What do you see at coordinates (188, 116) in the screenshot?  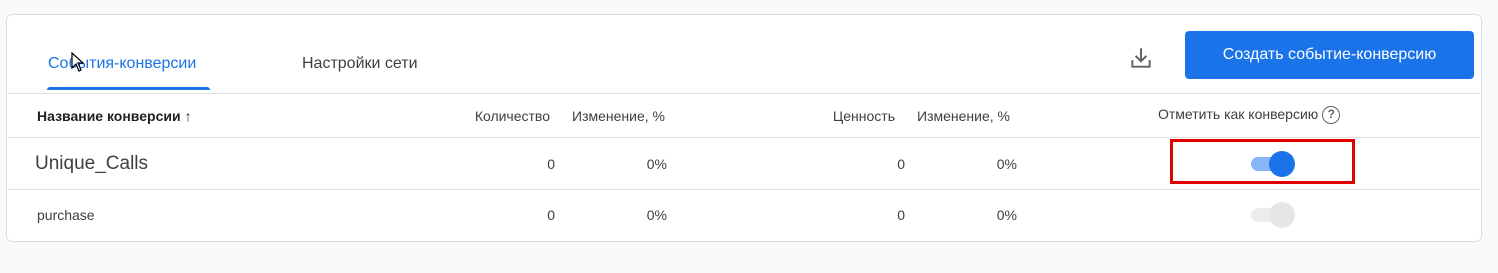 I see `sort-arrow-up-icon: ↑` at bounding box center [188, 116].